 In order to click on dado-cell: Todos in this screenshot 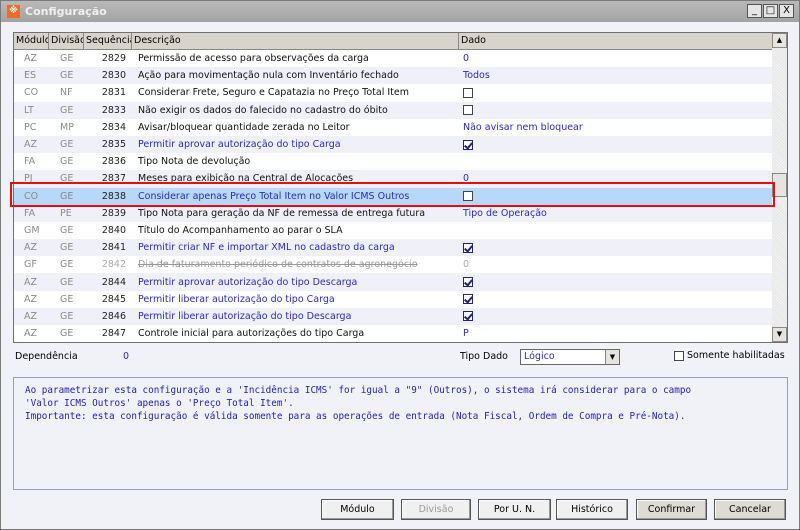, I will do `click(616, 75)`.